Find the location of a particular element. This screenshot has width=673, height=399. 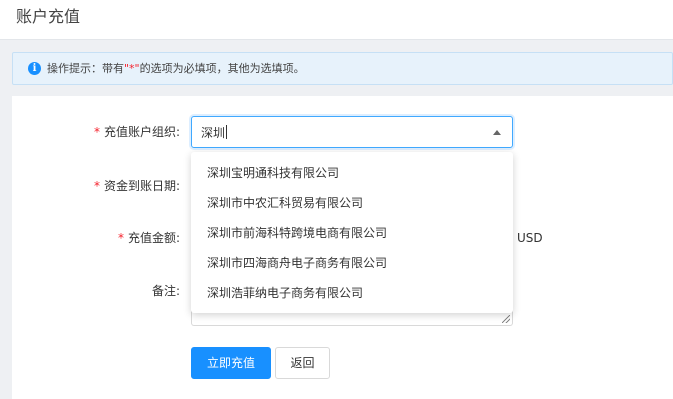

back-button: 返回 is located at coordinates (302, 363).